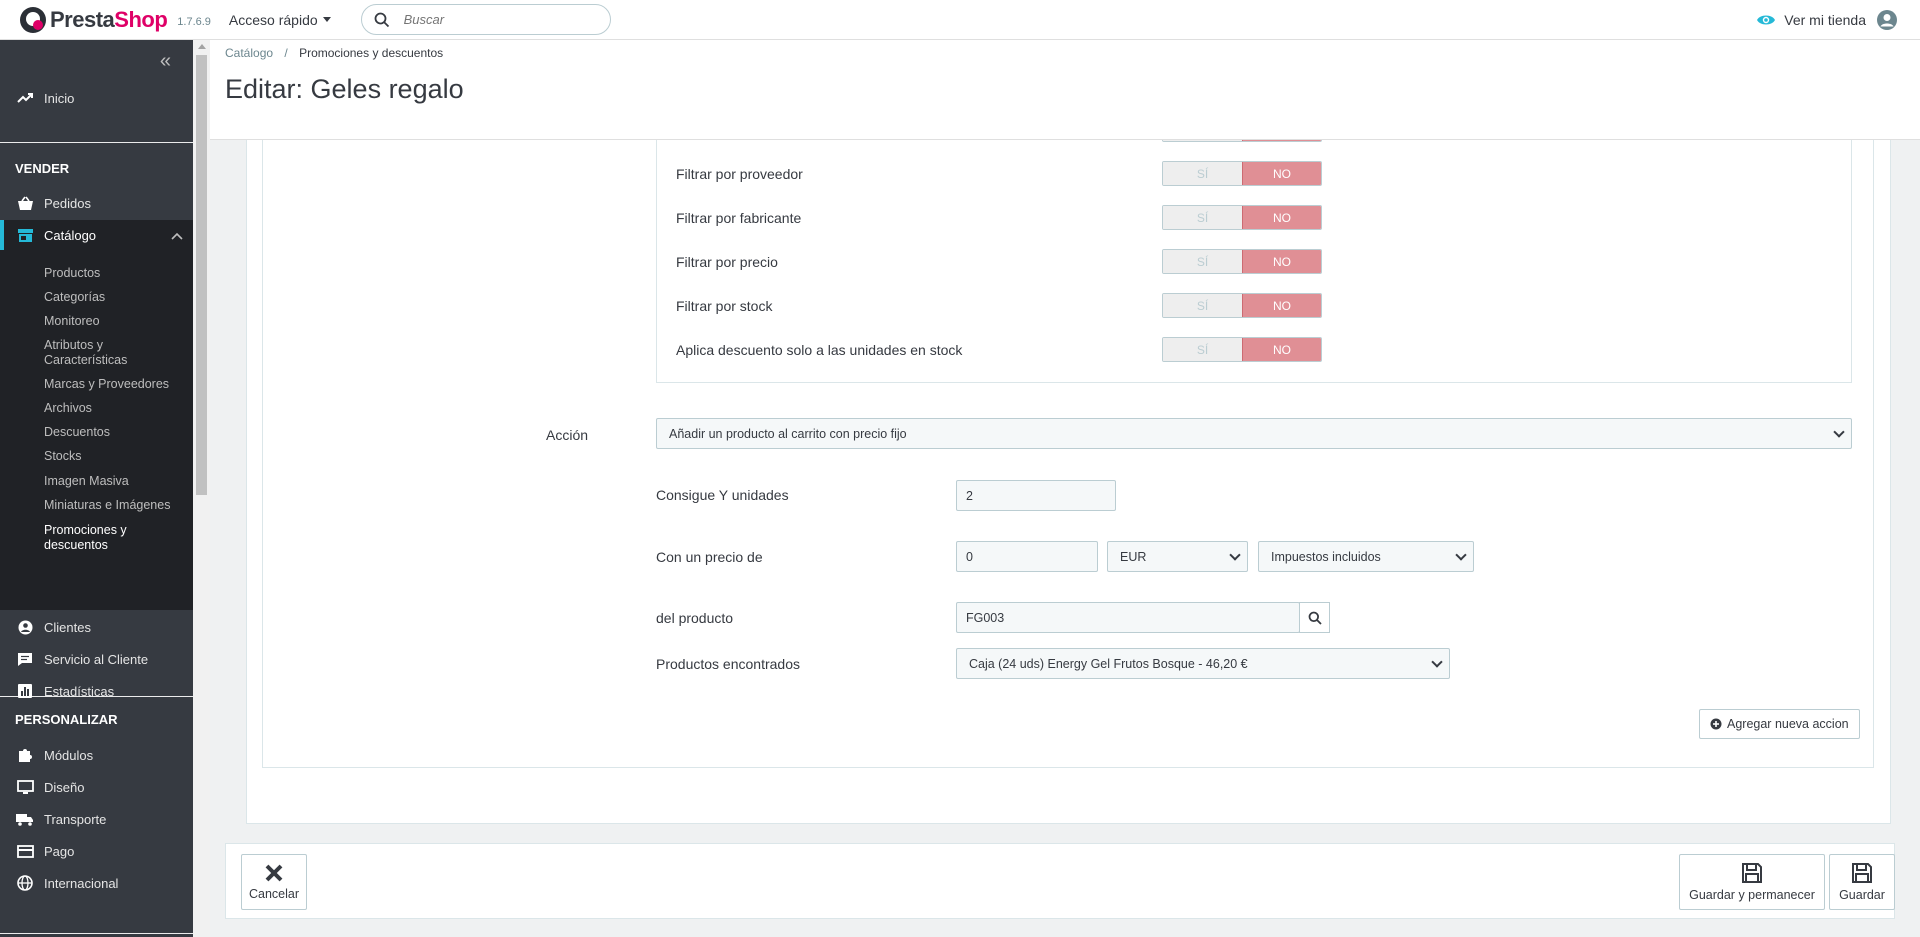 The width and height of the screenshot is (1920, 937). Describe the element at coordinates (709, 557) in the screenshot. I see `price-label: Con un precio de` at that location.